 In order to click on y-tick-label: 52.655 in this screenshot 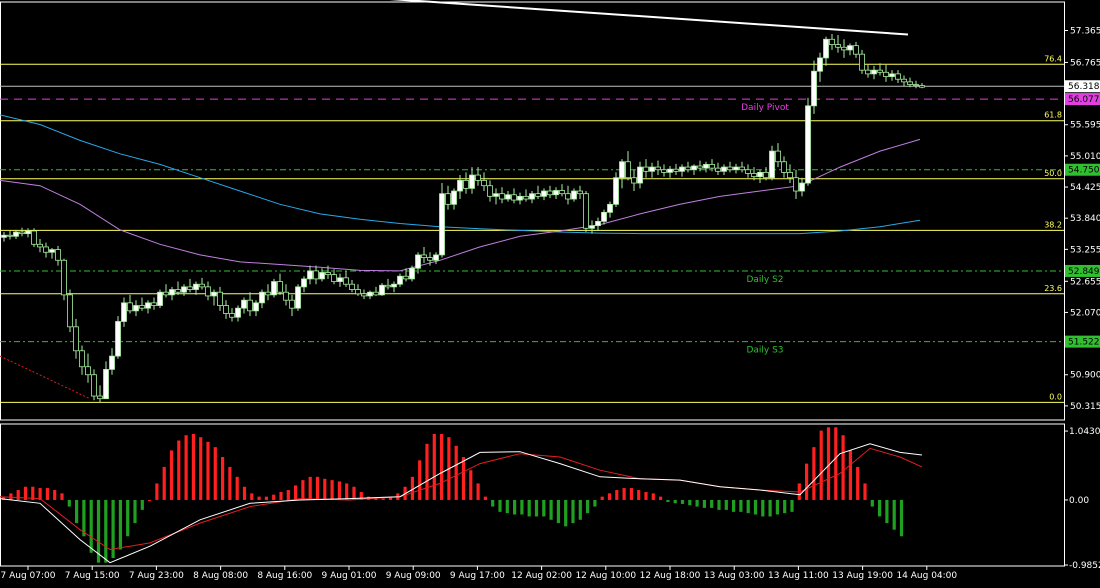, I will do `click(1085, 282)`.